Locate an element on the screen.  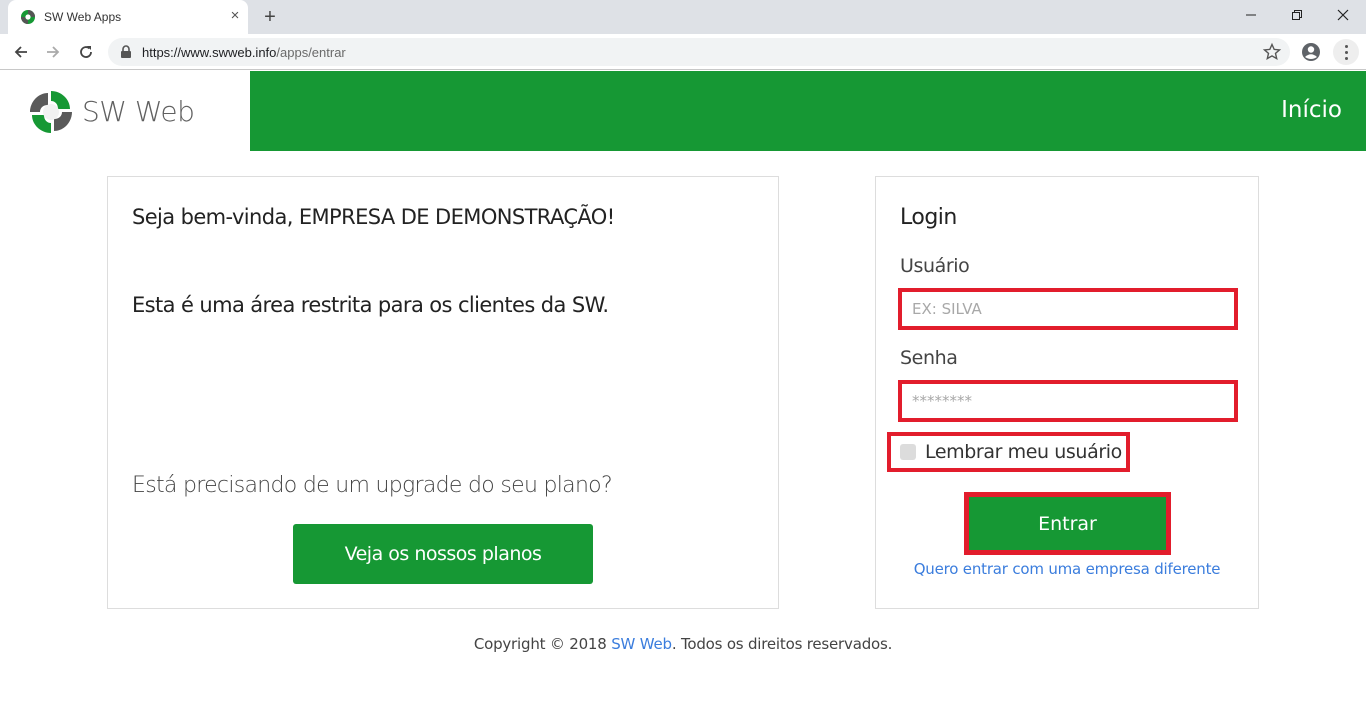
password-label: Senha is located at coordinates (929, 358).